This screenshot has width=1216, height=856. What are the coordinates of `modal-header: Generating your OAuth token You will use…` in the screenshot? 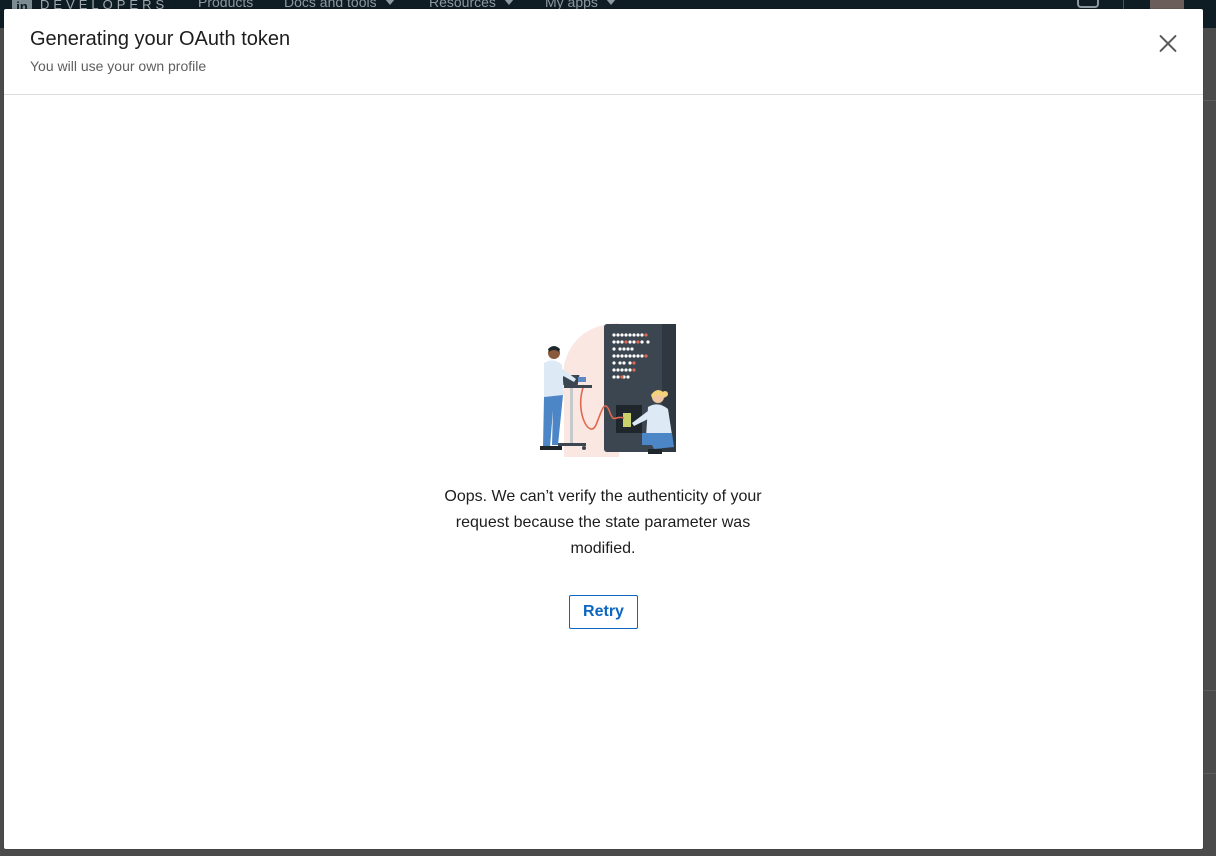 It's located at (603, 52).